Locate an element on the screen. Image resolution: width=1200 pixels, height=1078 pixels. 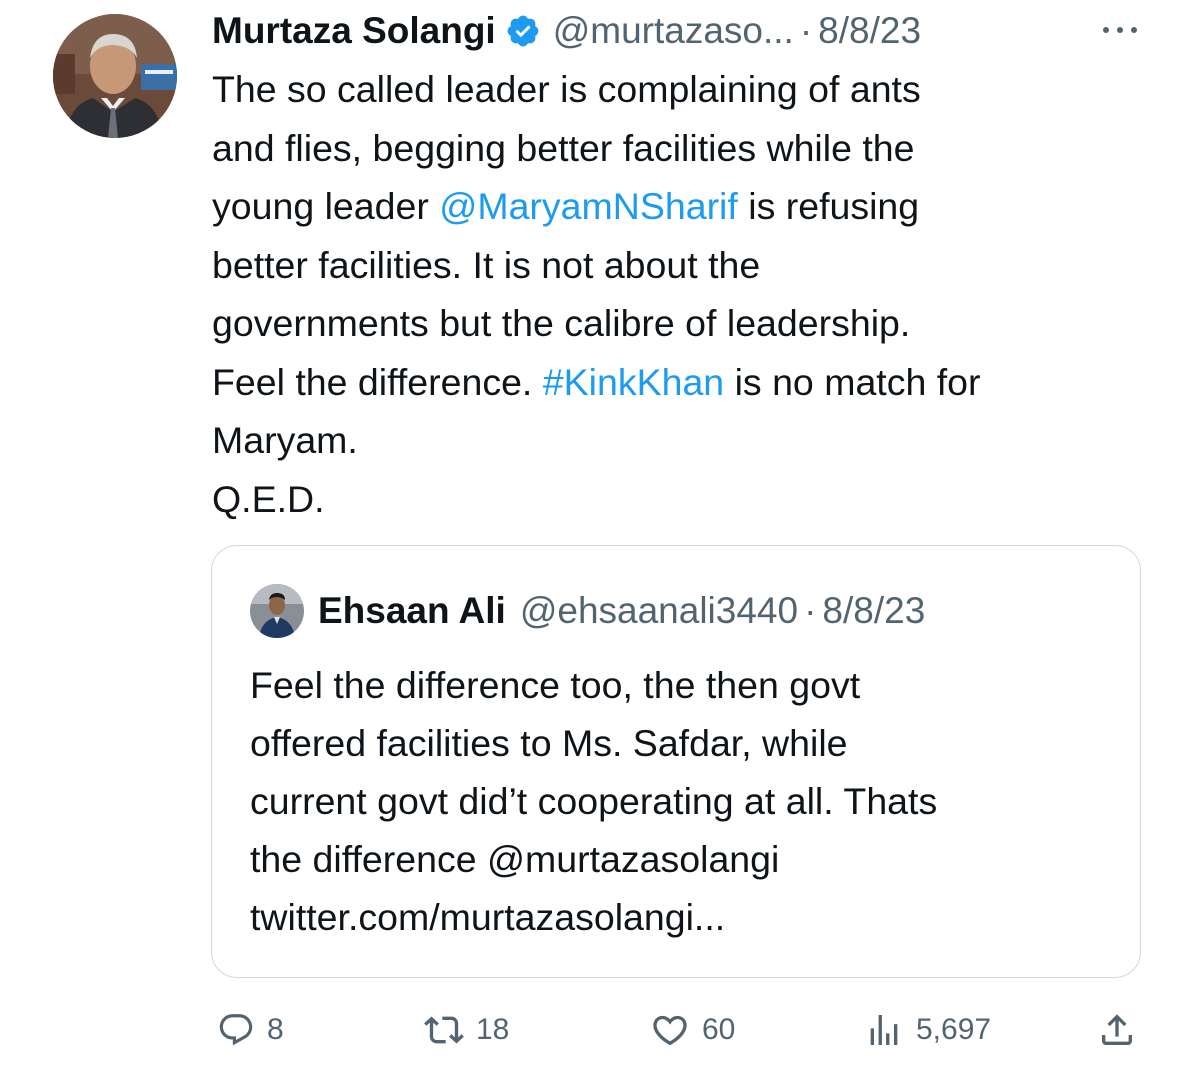
tweet-text-line: better facilities. It is not about the is located at coordinates (692, 265).